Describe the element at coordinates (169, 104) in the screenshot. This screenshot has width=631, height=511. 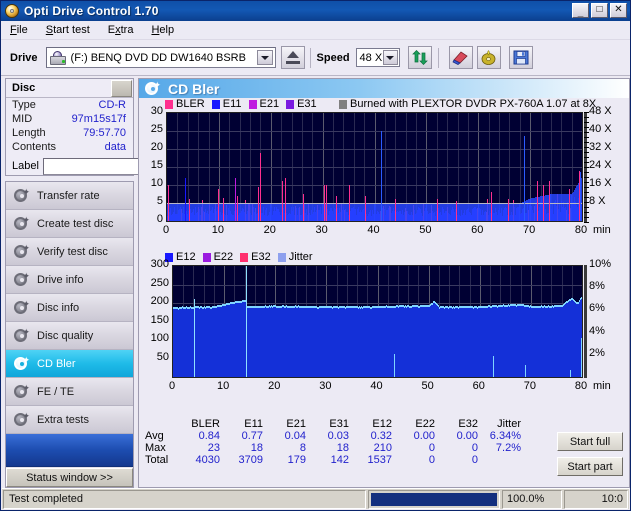
I see `legend-swatch` at that location.